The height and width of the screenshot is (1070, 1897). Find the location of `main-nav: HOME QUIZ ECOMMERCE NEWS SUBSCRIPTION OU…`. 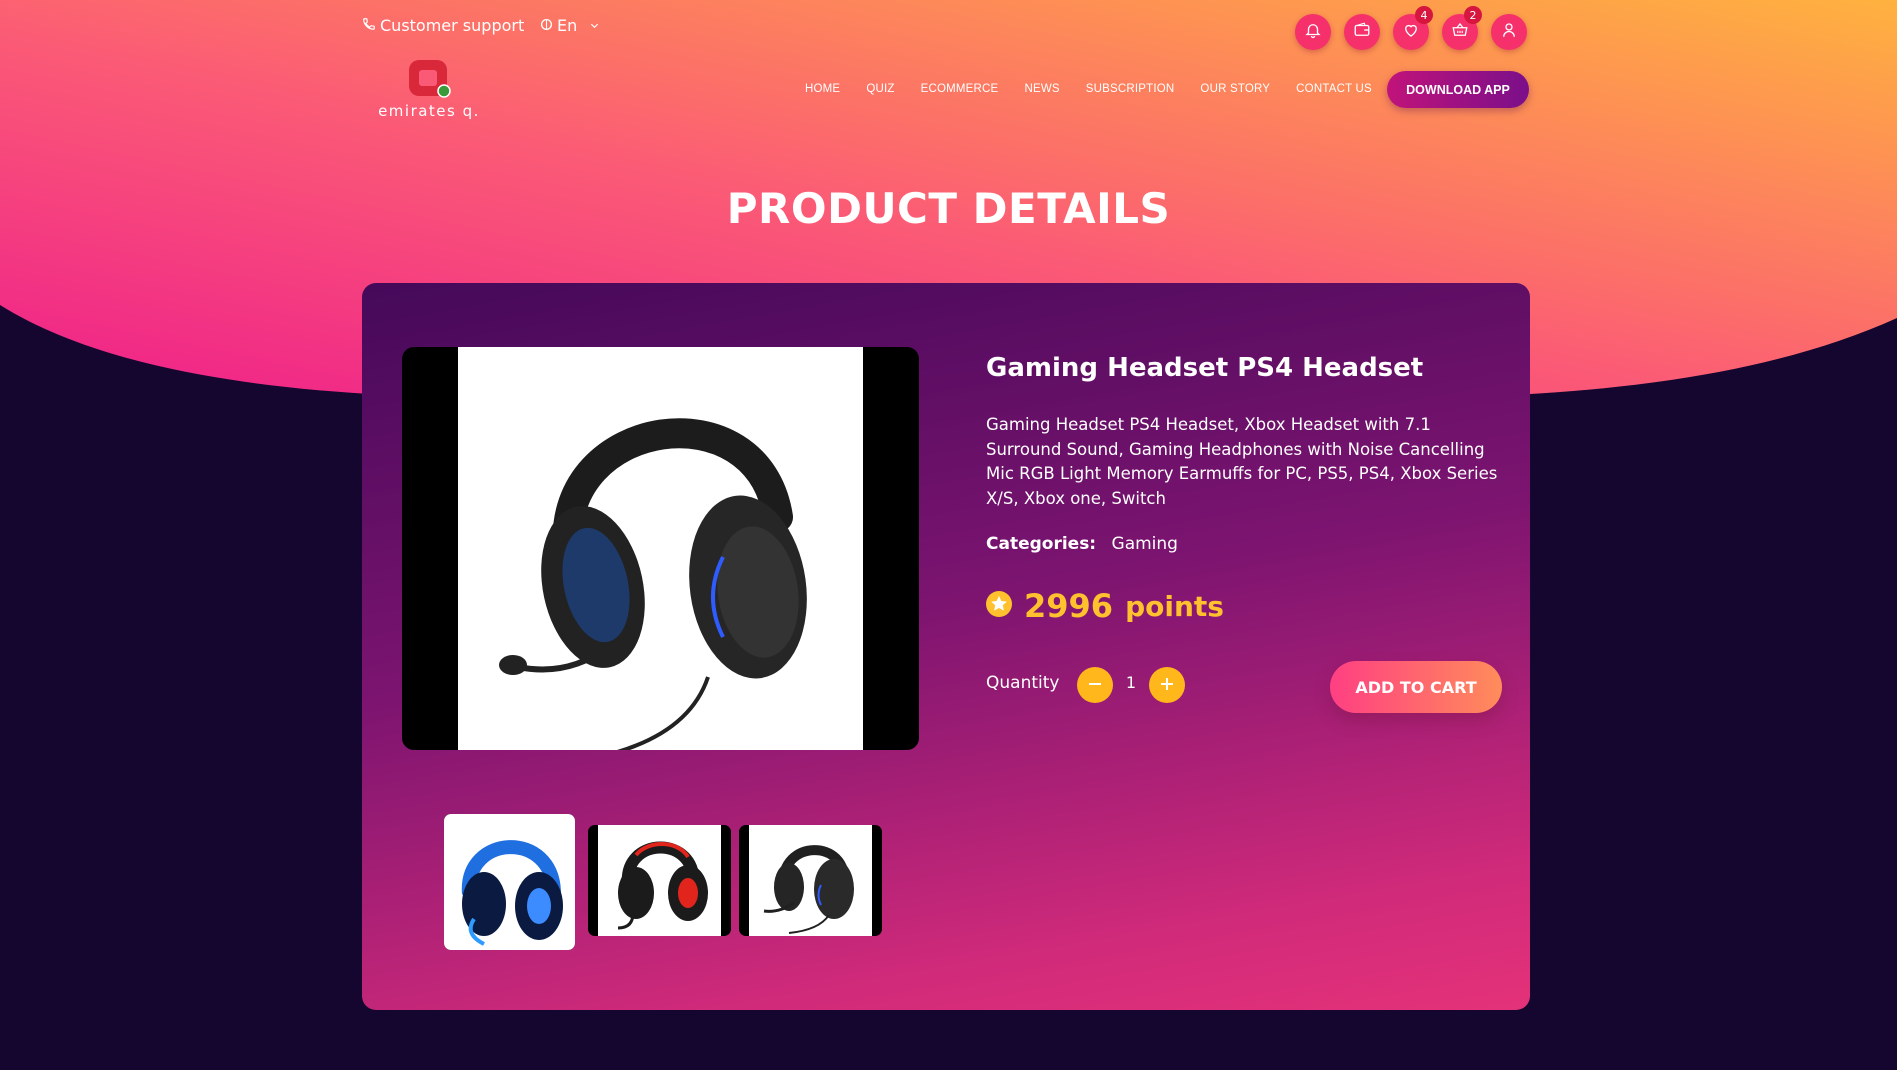

main-nav: HOME QUIZ ECOMMERCE NEWS SUBSCRIPTION OU… is located at coordinates (1101, 89).